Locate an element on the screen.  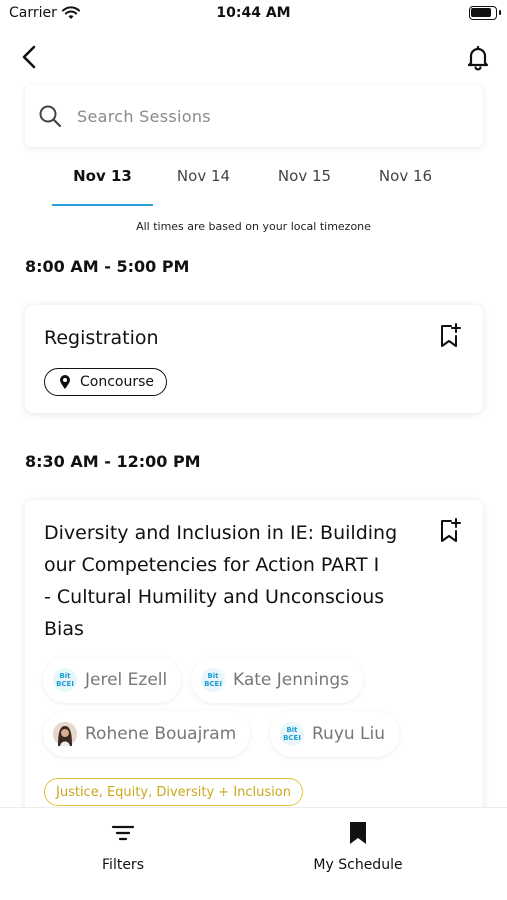
back-arrow-icon is located at coordinates (29, 59).